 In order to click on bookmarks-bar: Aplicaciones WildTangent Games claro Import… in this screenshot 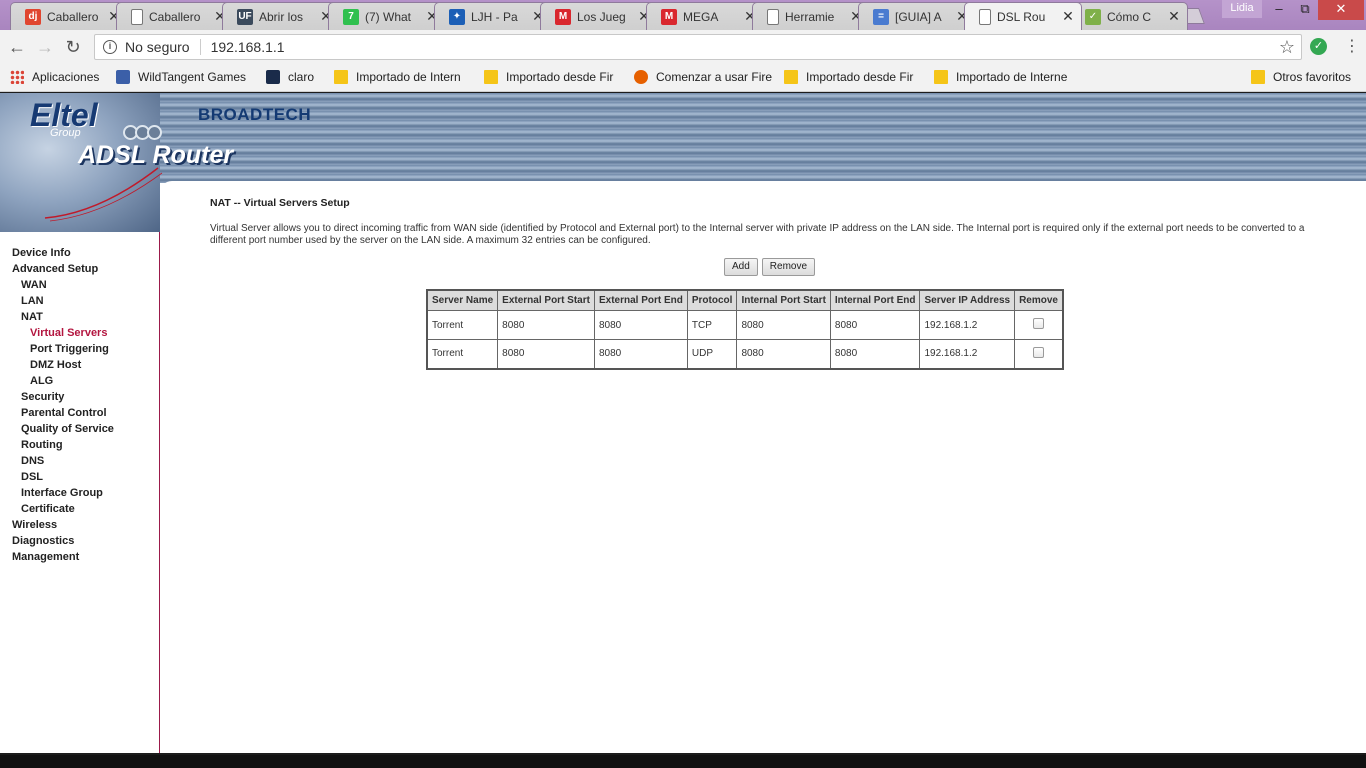, I will do `click(683, 78)`.